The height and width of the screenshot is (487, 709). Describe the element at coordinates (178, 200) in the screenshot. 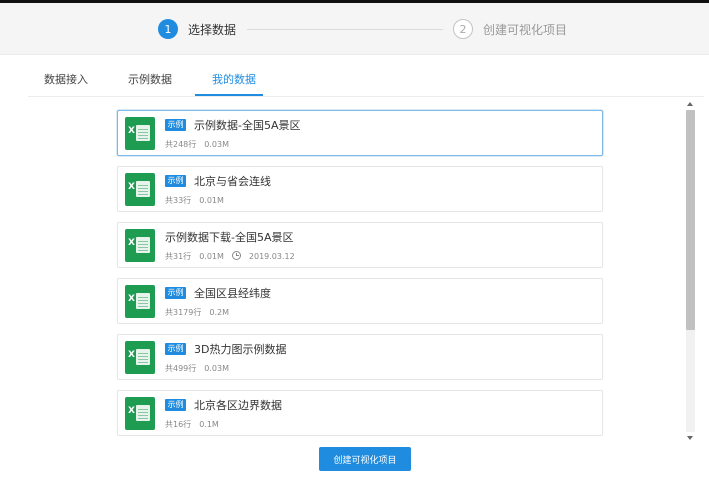

I see `item-rows: 共33行` at that location.